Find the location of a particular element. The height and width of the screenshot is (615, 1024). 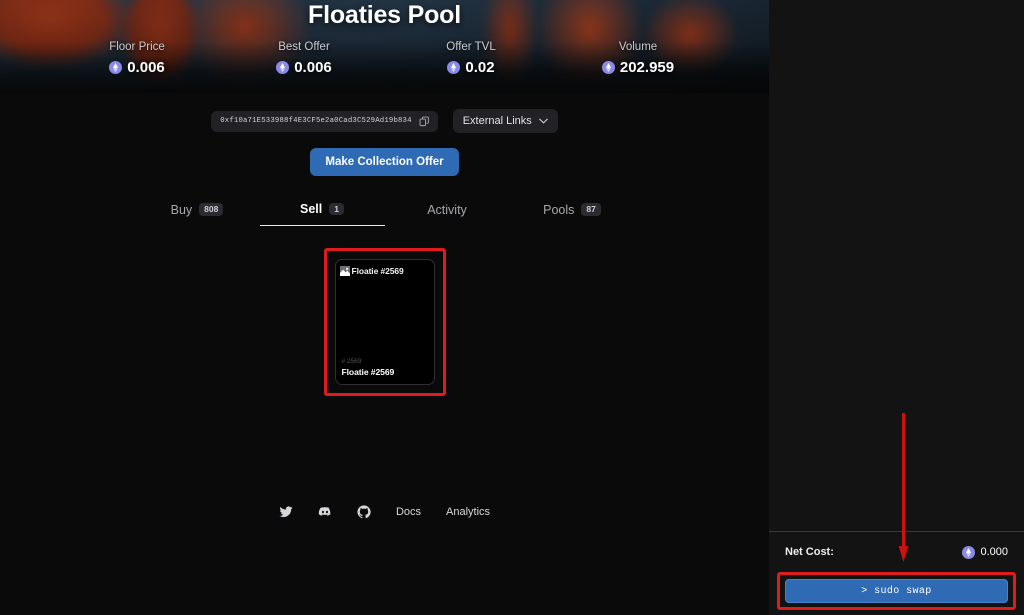

stat-floor-price: Floor Price 0.006 is located at coordinates (137, 58).